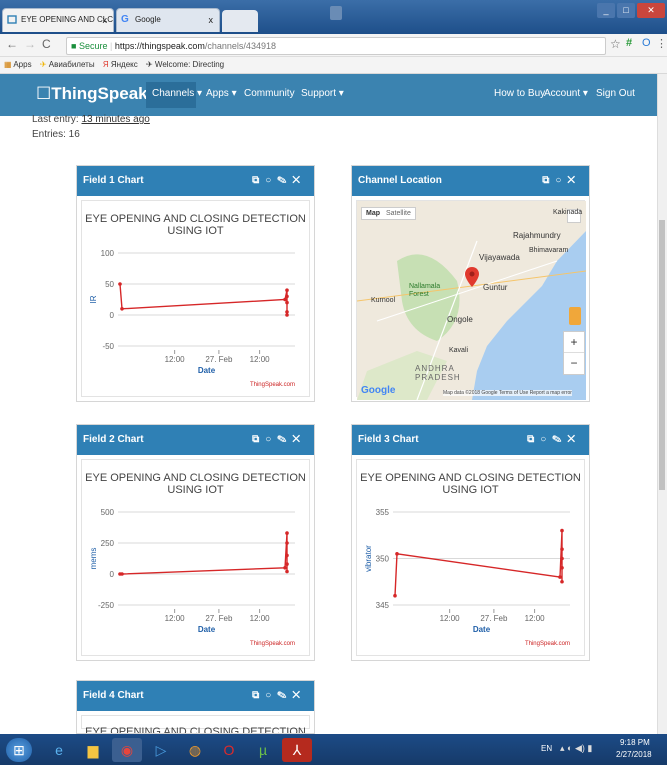 This screenshot has width=667, height=765. I want to click on chart-title-line1: EYE OPENING AND CLOSING DETECTION, so click(195, 730).